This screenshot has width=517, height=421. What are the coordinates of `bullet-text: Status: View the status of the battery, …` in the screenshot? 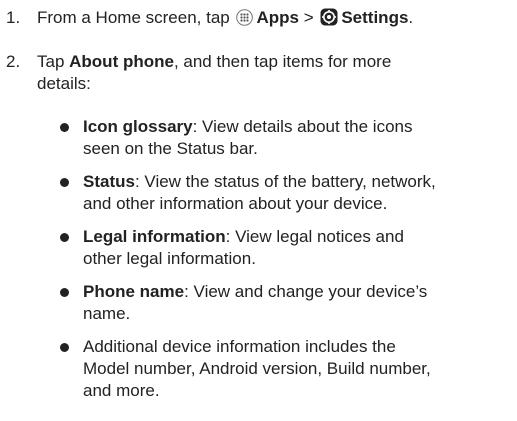 It's located at (298, 193).